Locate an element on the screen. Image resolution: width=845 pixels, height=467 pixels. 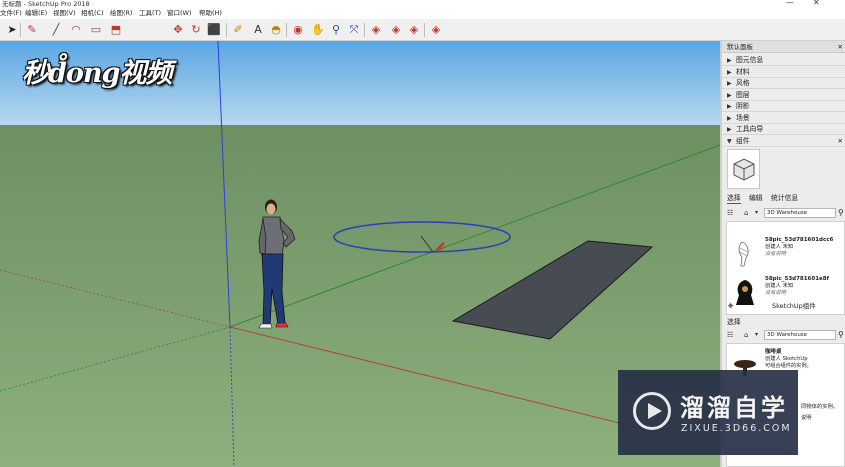
list-item: 58pic_53d781601dcc6 创建人 未知 没有说明 is located at coordinates (785, 252).